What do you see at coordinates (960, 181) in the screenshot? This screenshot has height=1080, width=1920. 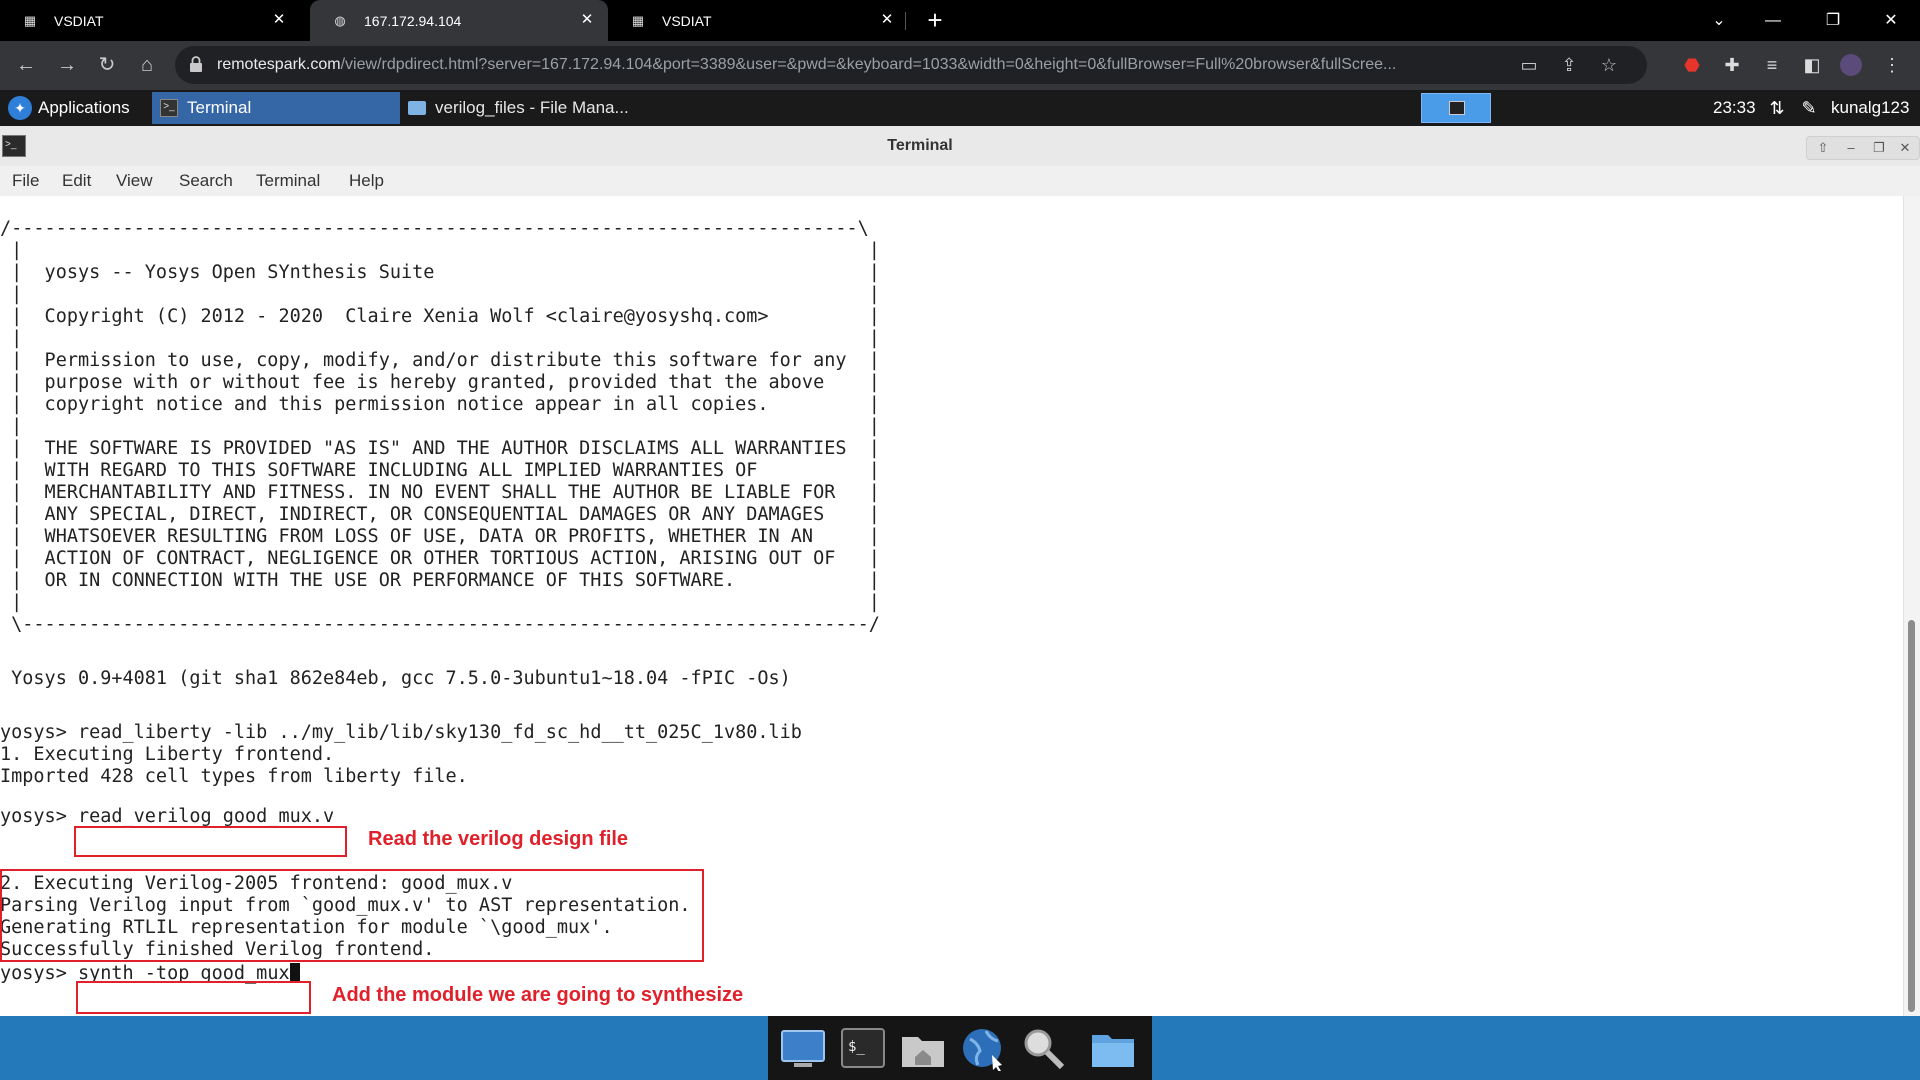 I see `terminal-menu-bar: File Edit View Search Terminal Help` at bounding box center [960, 181].